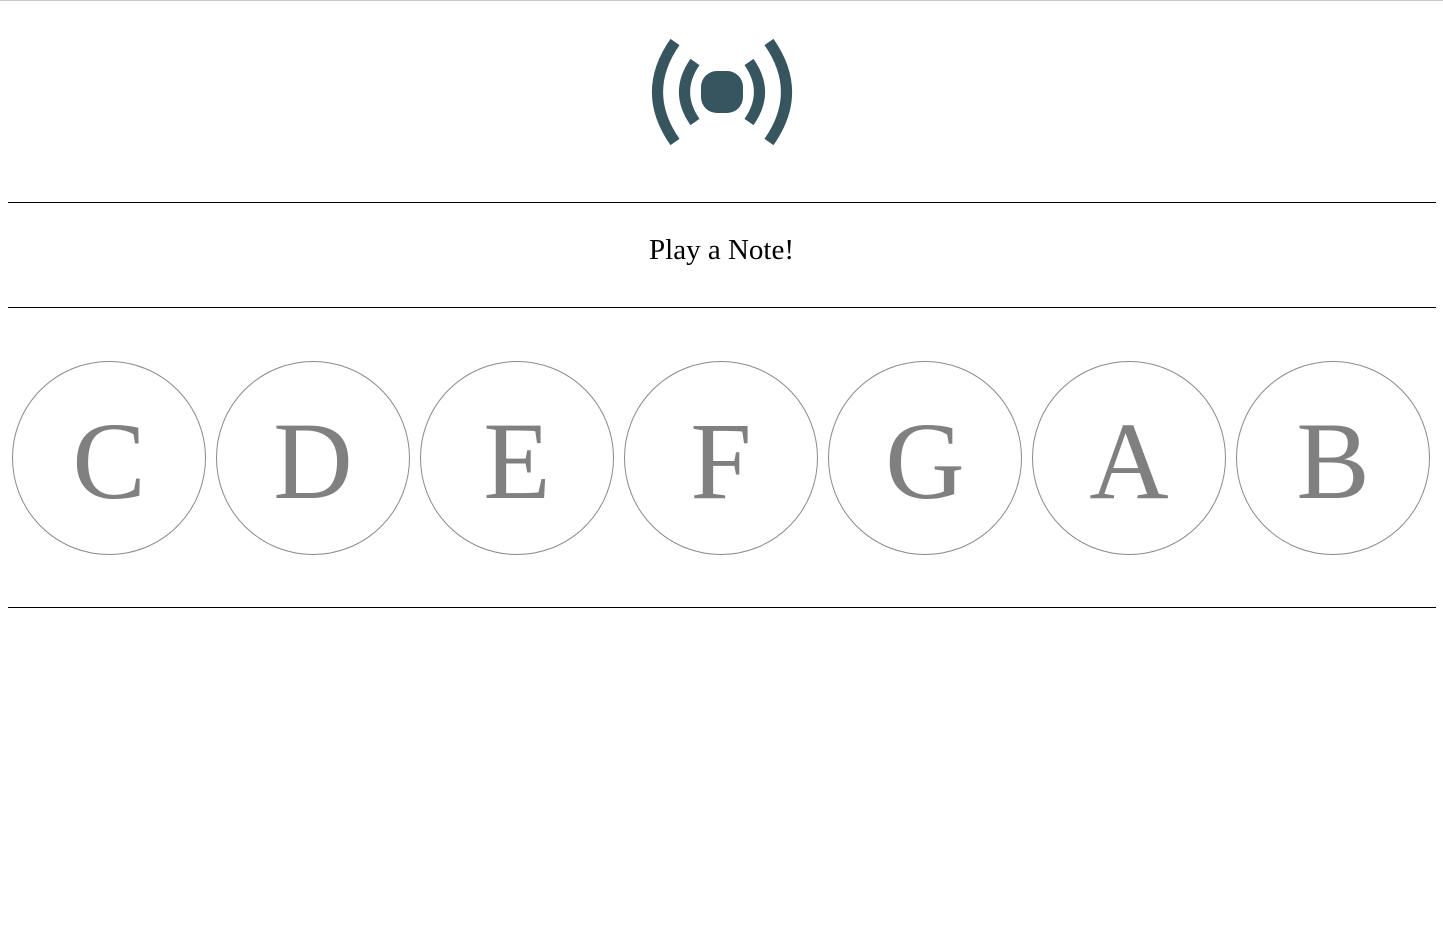 The width and height of the screenshot is (1443, 948). I want to click on note-button-g: G, so click(925, 458).